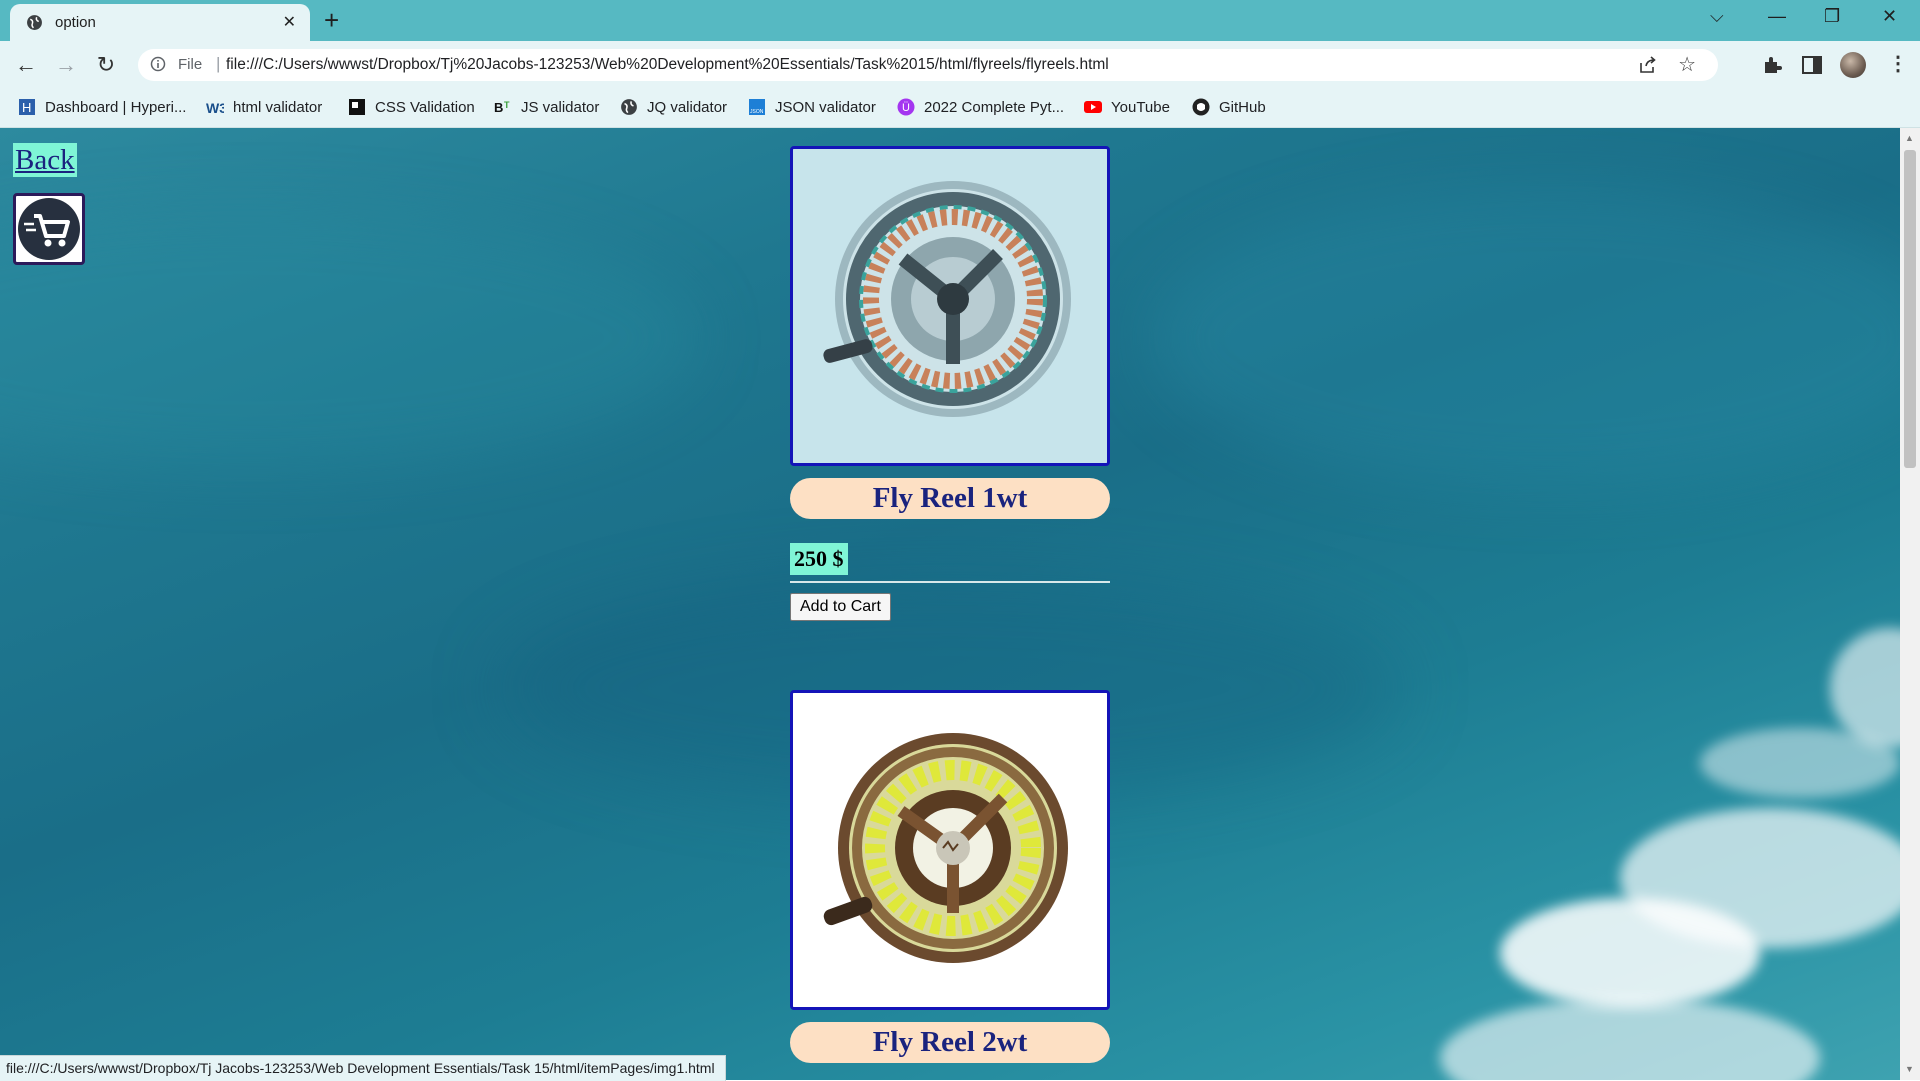 This screenshot has width=1920, height=1081. What do you see at coordinates (66, 65) in the screenshot?
I see `forward-arrow-icon: →` at bounding box center [66, 65].